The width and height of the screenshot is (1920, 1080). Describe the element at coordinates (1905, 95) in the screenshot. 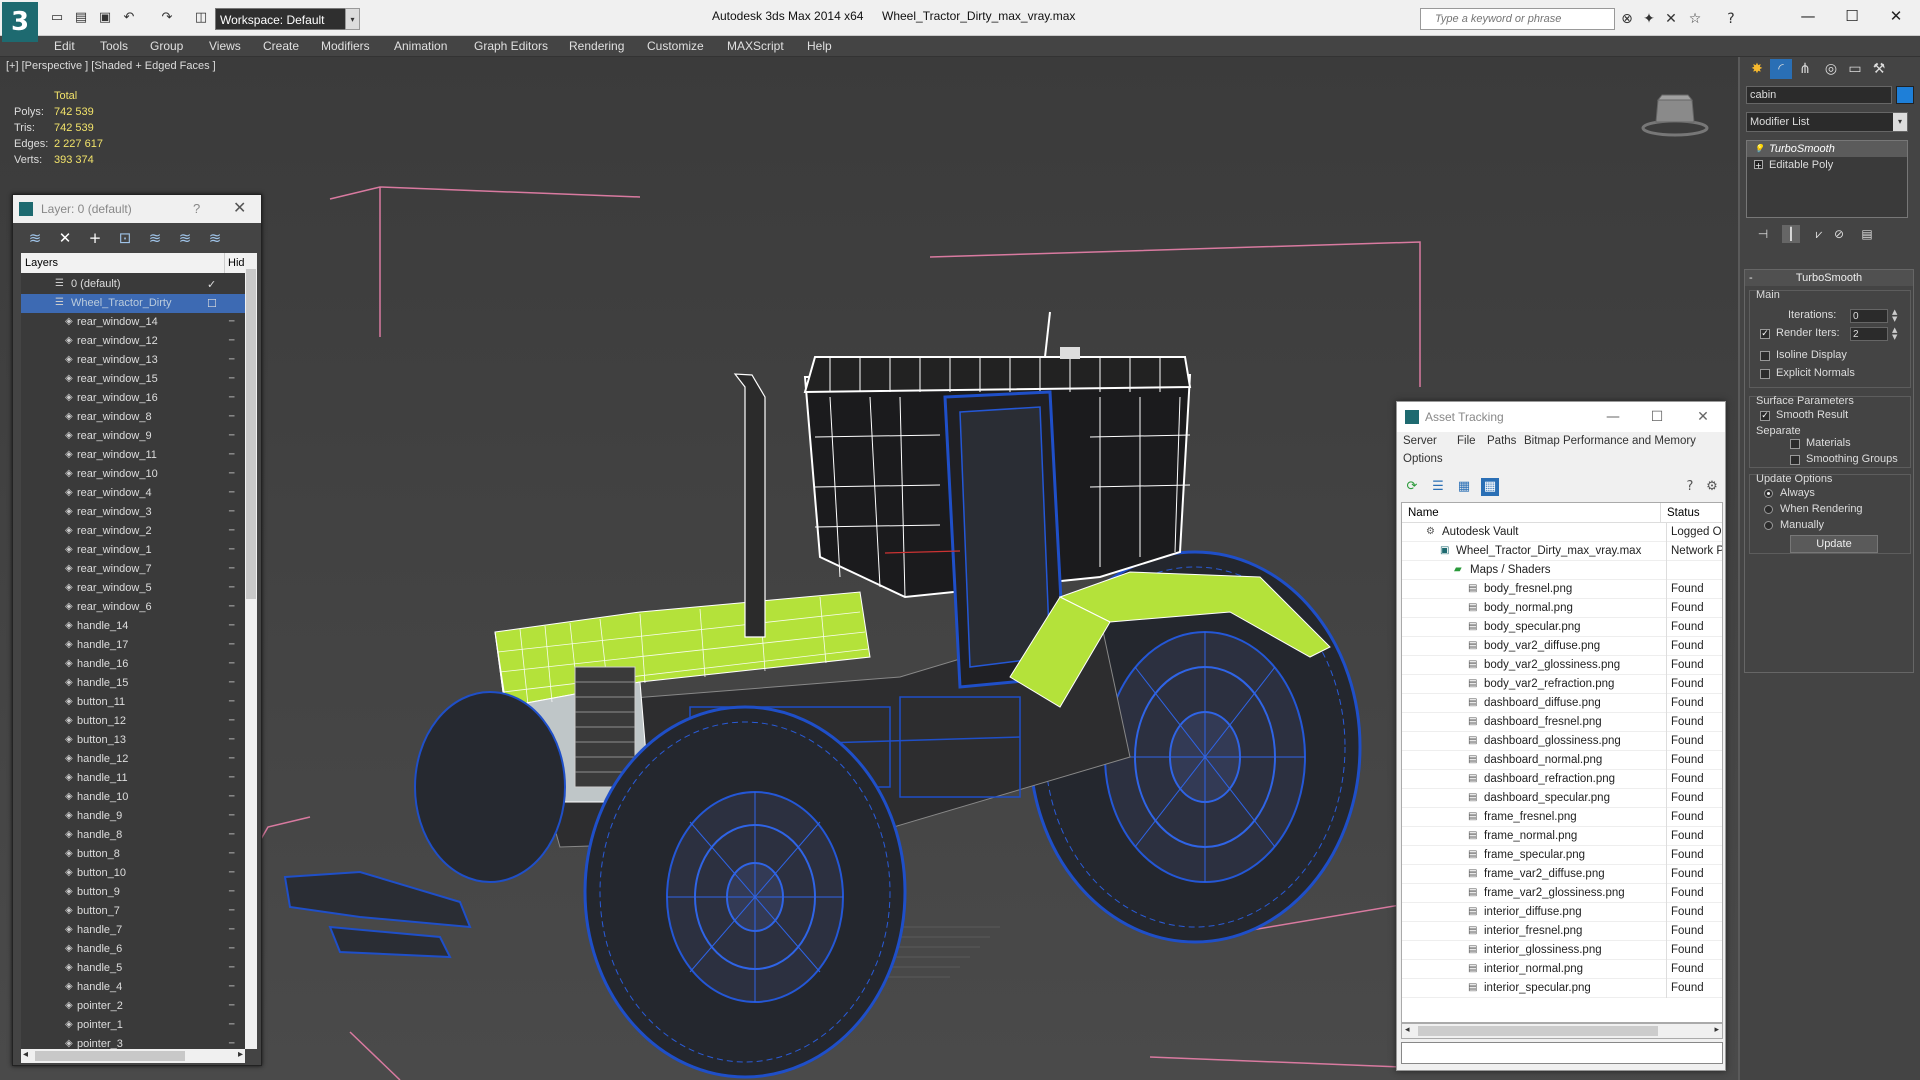

I see `object-color-swatch` at that location.